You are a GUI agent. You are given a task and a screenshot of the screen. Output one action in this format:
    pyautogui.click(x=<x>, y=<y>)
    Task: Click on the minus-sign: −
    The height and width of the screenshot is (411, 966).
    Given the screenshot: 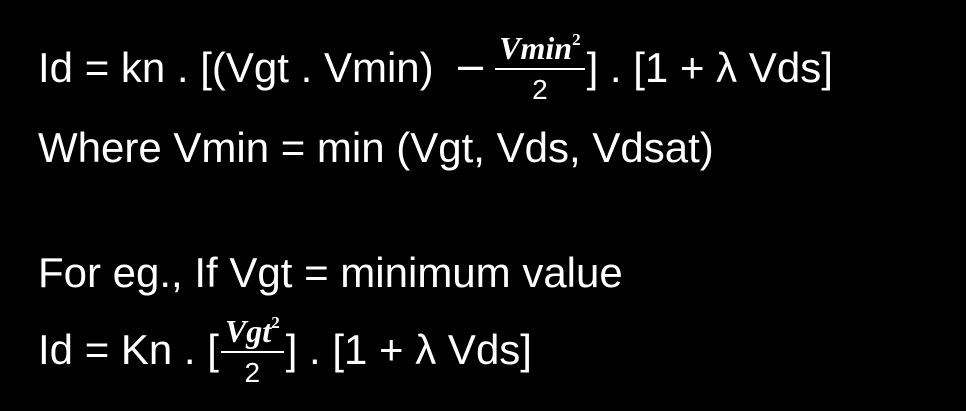 What is the action you would take?
    pyautogui.click(x=470, y=67)
    